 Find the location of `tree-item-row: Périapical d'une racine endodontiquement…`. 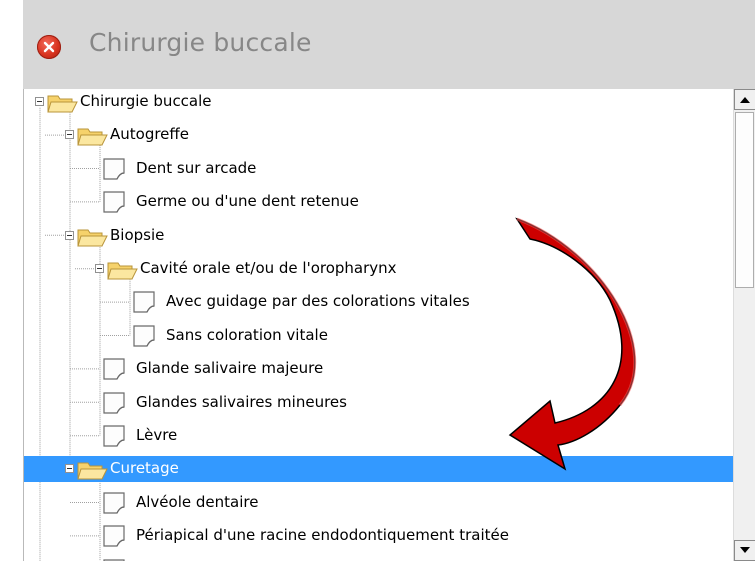

tree-item-row: Périapical d'une racine endodontiquement… is located at coordinates (378, 536).